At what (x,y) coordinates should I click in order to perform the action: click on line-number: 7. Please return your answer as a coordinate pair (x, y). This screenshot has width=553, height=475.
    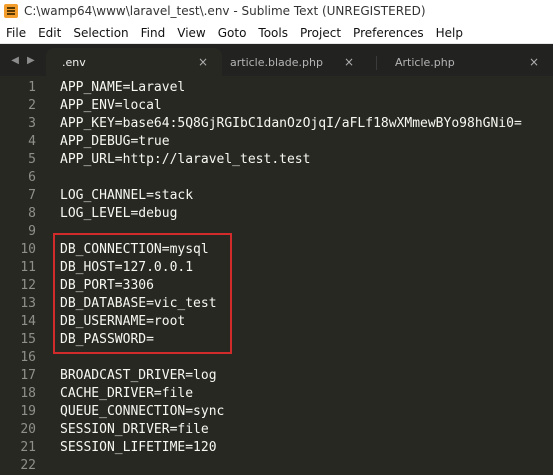
    Looking at the image, I should click on (32, 195).